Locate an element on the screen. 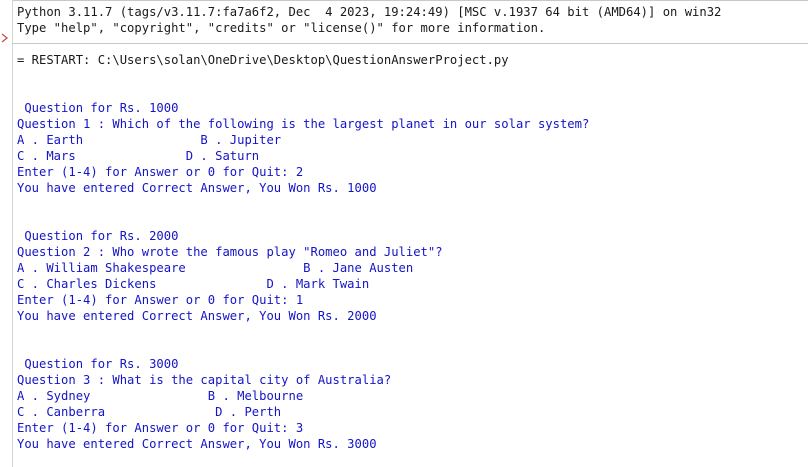 This screenshot has width=808, height=467. prompt-arrow-icon is located at coordinates (5, 38).